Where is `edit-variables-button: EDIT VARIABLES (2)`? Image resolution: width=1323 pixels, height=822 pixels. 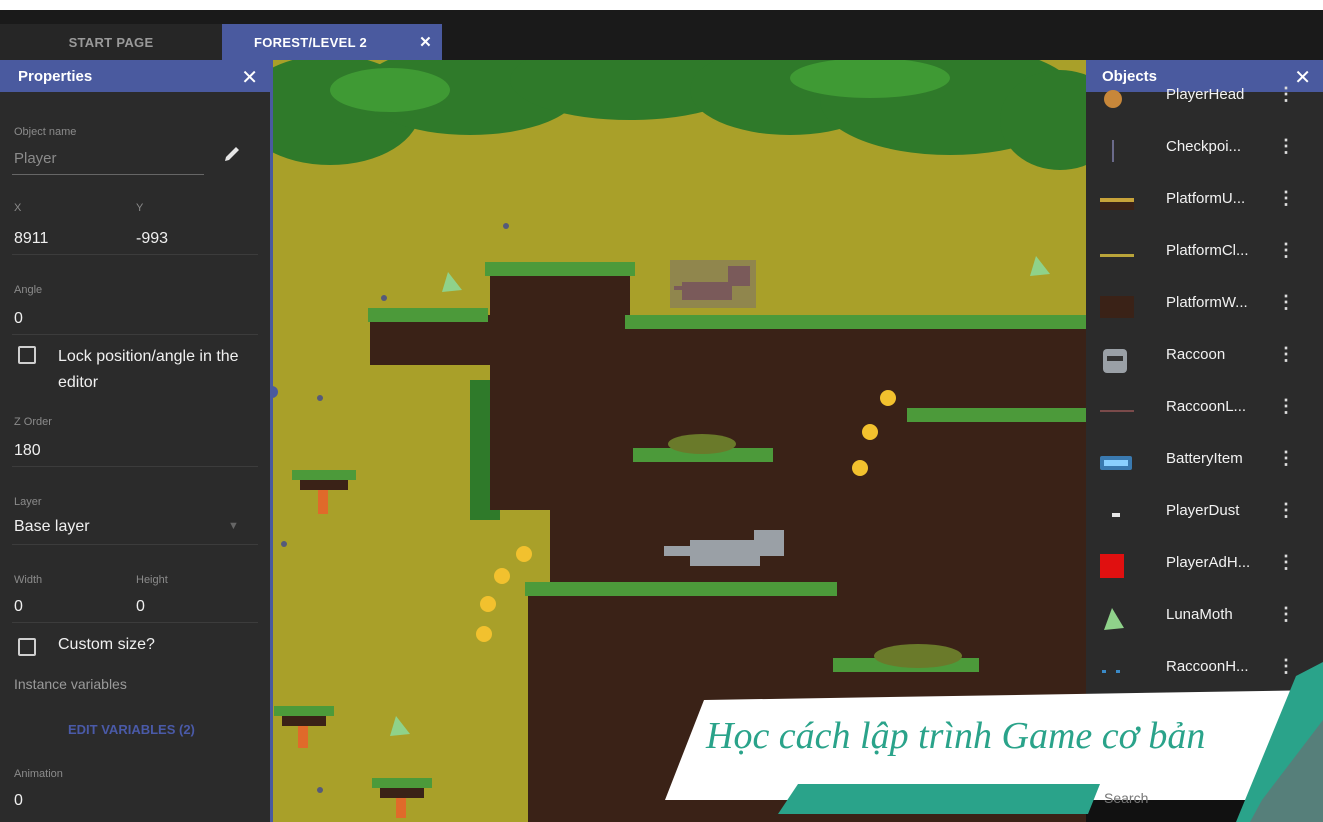 edit-variables-button: EDIT VARIABLES (2) is located at coordinates (131, 729).